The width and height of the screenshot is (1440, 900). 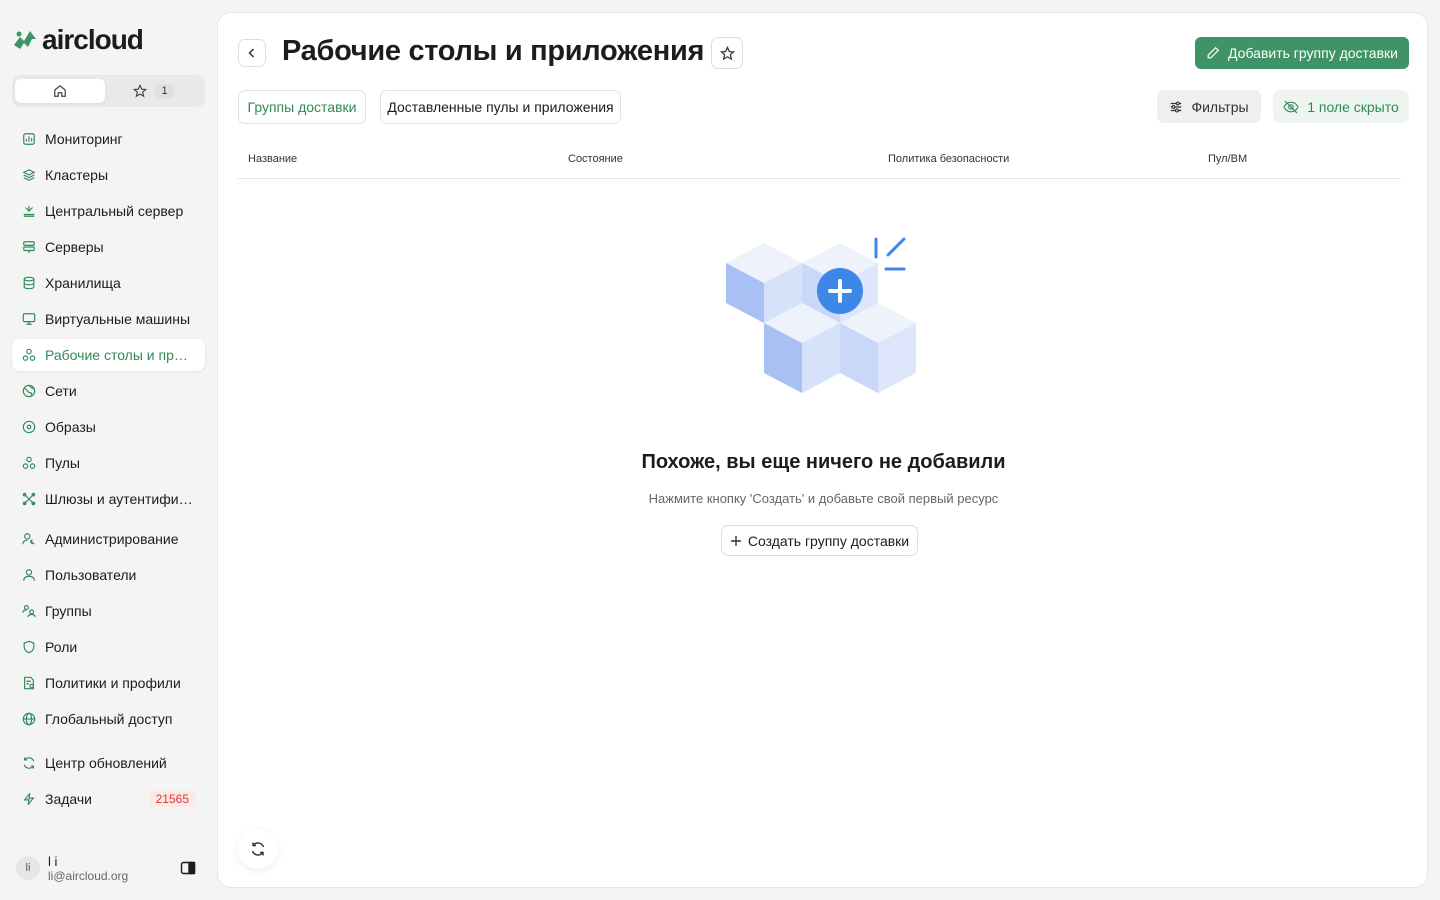 I want to click on monitor-icon, so click(x=29, y=319).